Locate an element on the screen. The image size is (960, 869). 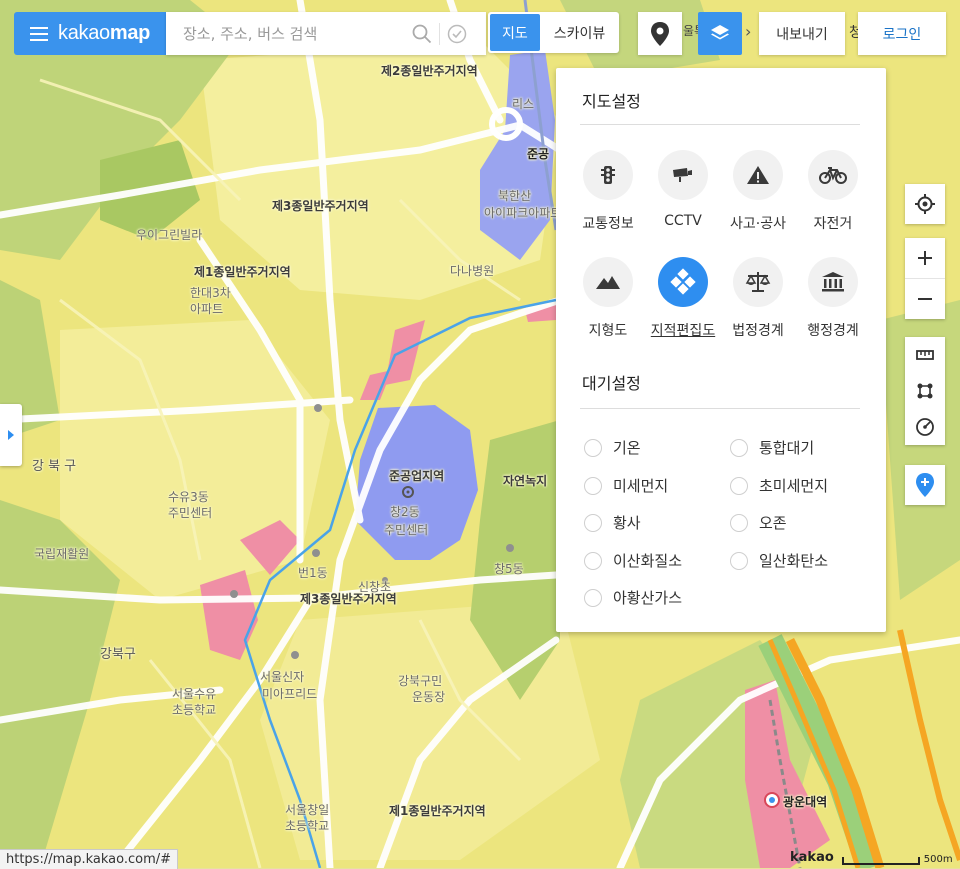
air-option-temperature: 기온 is located at coordinates (612, 447).